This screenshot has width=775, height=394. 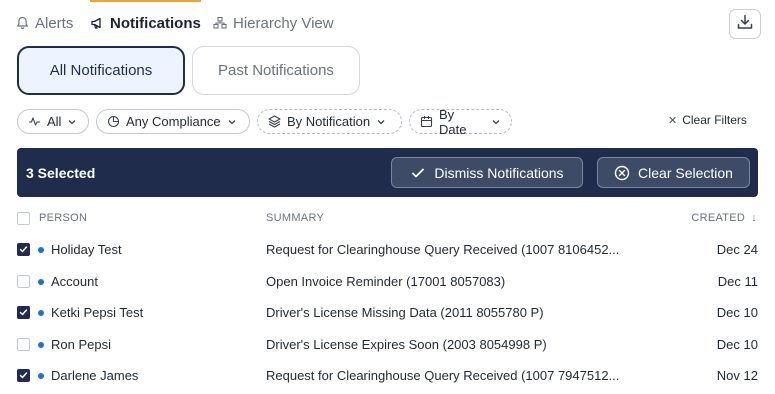 I want to click on filter-by-notification-label: By Notification, so click(x=329, y=121).